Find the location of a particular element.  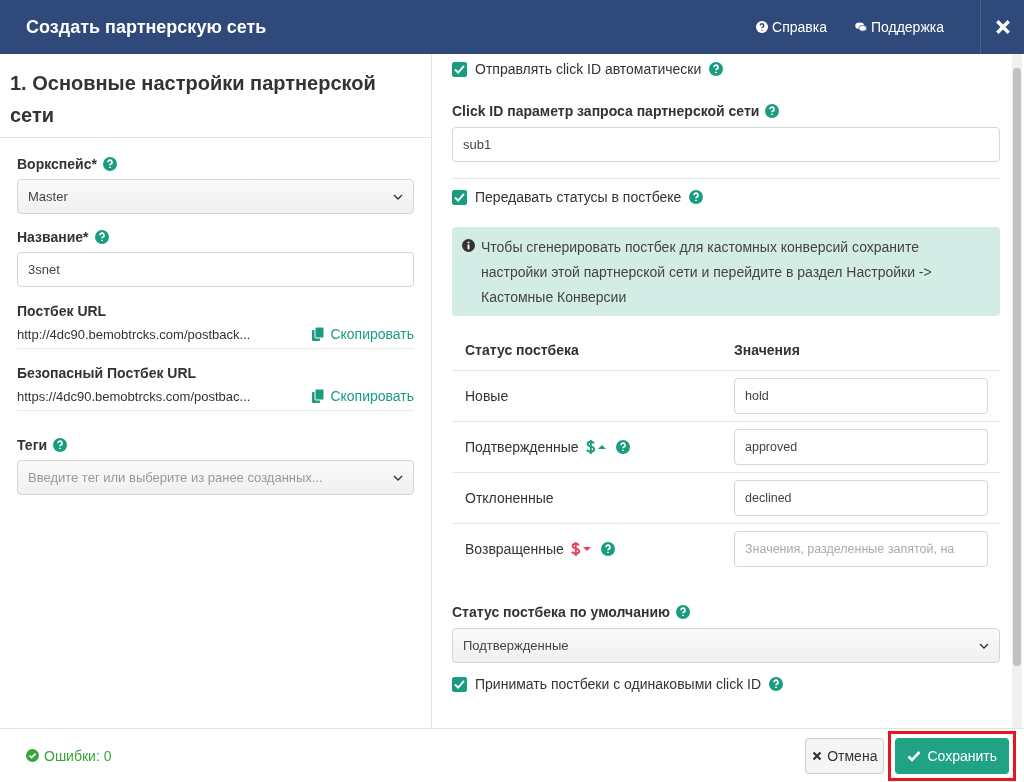

status-value-input: Значения, разделенные запятой, на is located at coordinates (861, 549).